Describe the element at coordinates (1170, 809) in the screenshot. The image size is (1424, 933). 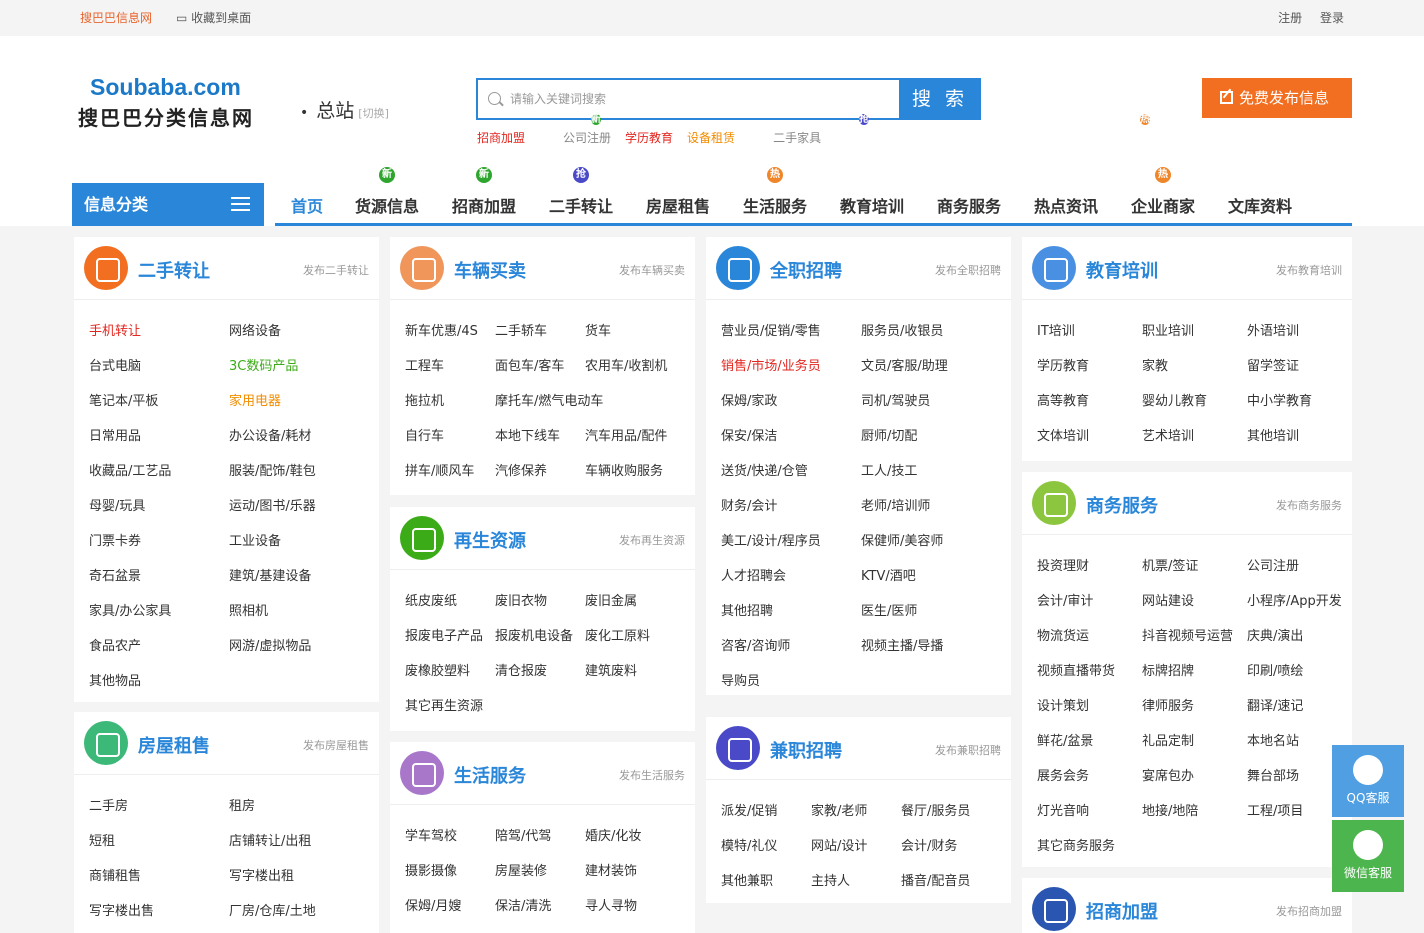
I see `category-link: 地接/地陪` at that location.